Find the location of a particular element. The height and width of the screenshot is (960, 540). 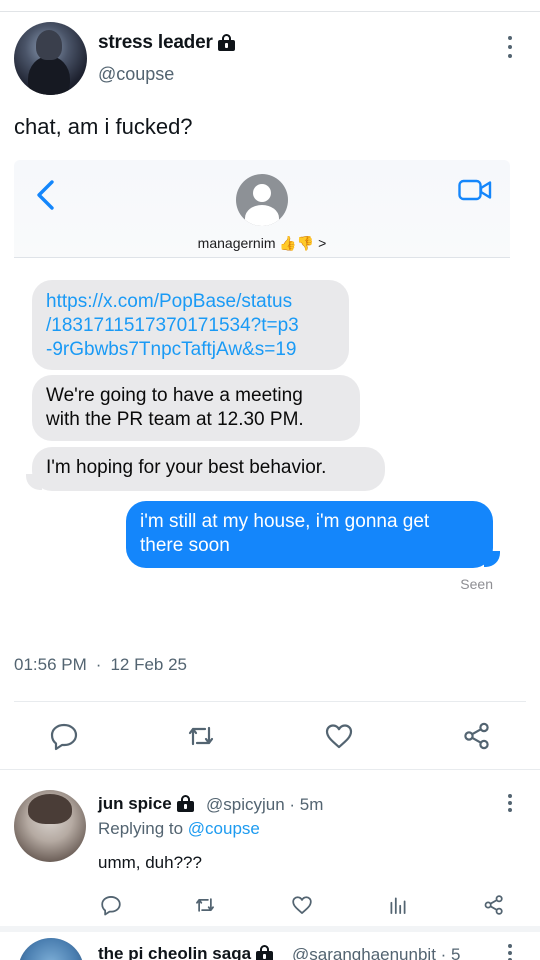

feed-separator is located at coordinates (270, 929).